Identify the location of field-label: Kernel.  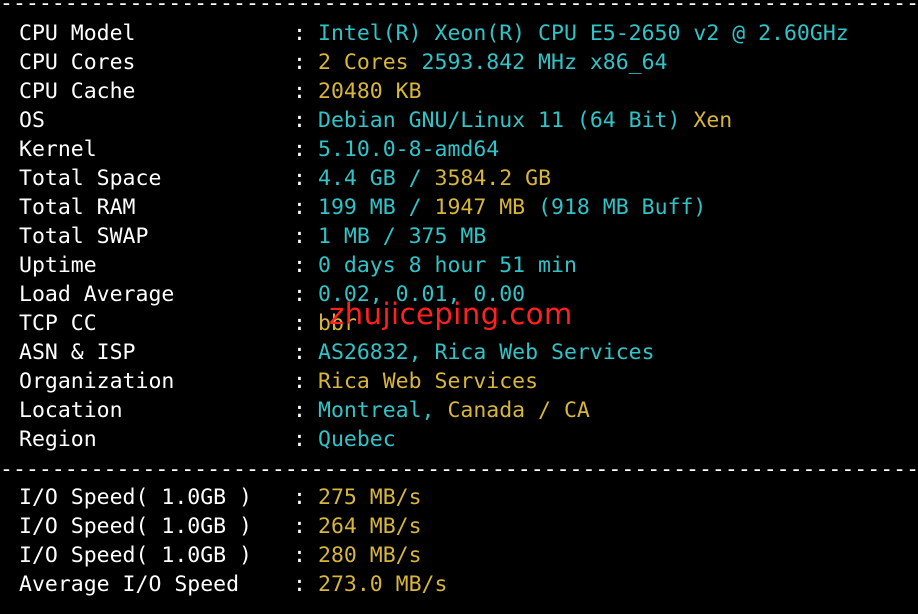
(58, 149).